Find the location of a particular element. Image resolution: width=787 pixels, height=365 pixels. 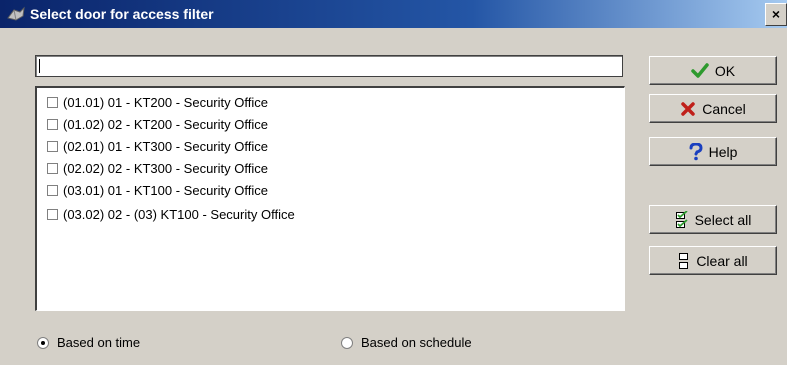

door-label: (02.02) 02 - KT300 - Security Office is located at coordinates (165, 168).